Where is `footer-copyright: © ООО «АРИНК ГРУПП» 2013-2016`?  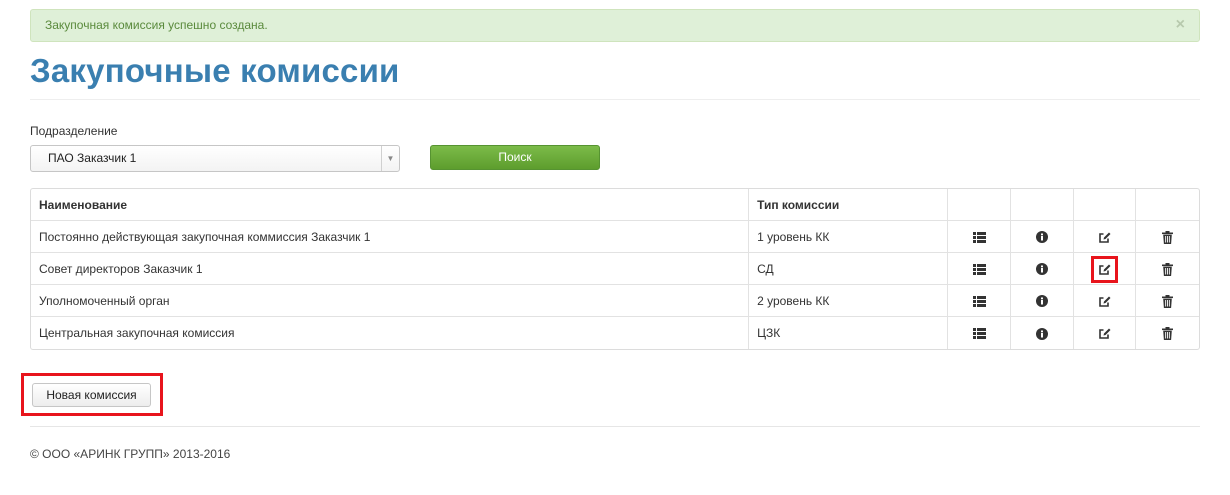 footer-copyright: © ООО «АРИНК ГРУПП» 2013-2016 is located at coordinates (130, 454).